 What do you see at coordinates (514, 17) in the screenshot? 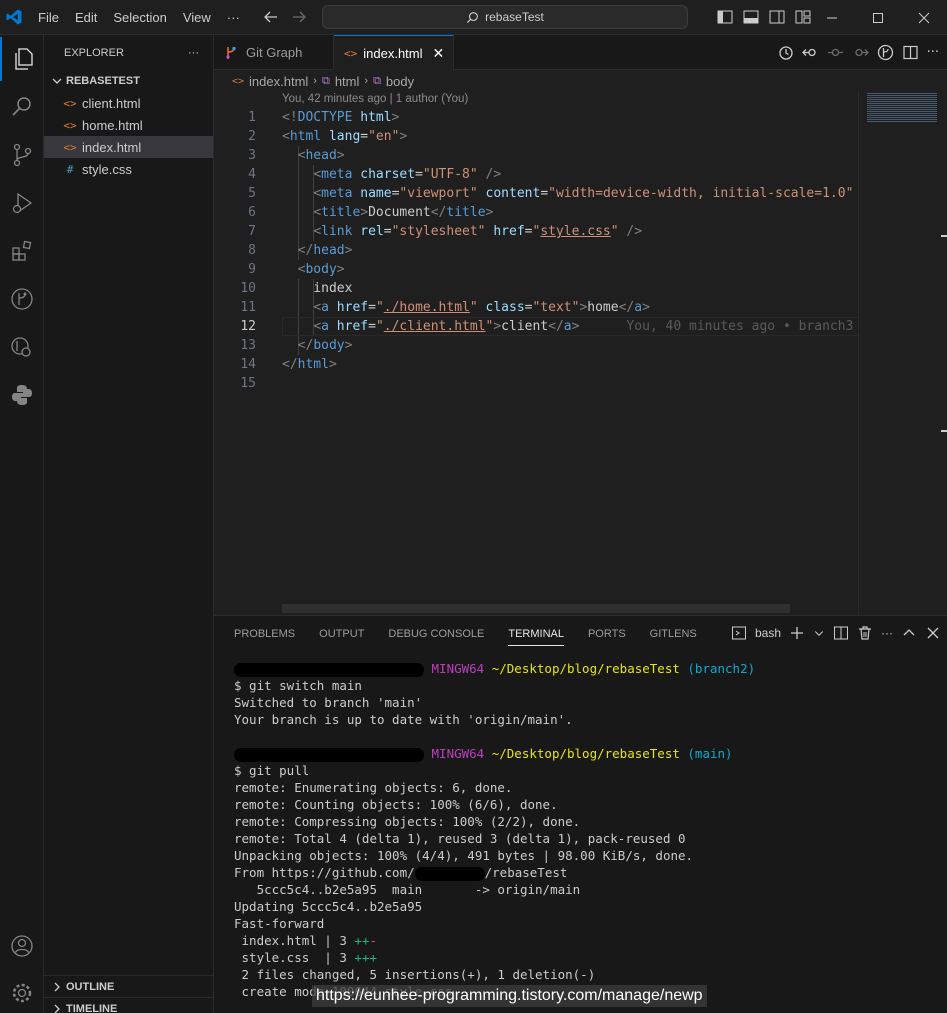
I see `search-text: rebaseTest` at bounding box center [514, 17].